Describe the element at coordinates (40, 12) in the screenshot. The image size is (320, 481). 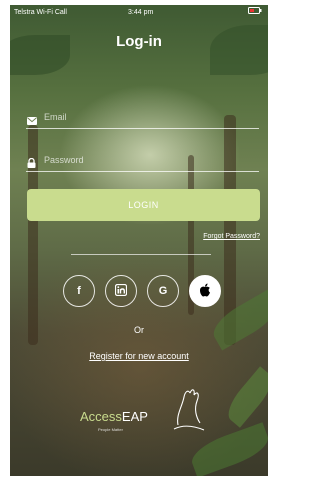
I see `carrier-label: Telstra Wi-Fi Call` at that location.